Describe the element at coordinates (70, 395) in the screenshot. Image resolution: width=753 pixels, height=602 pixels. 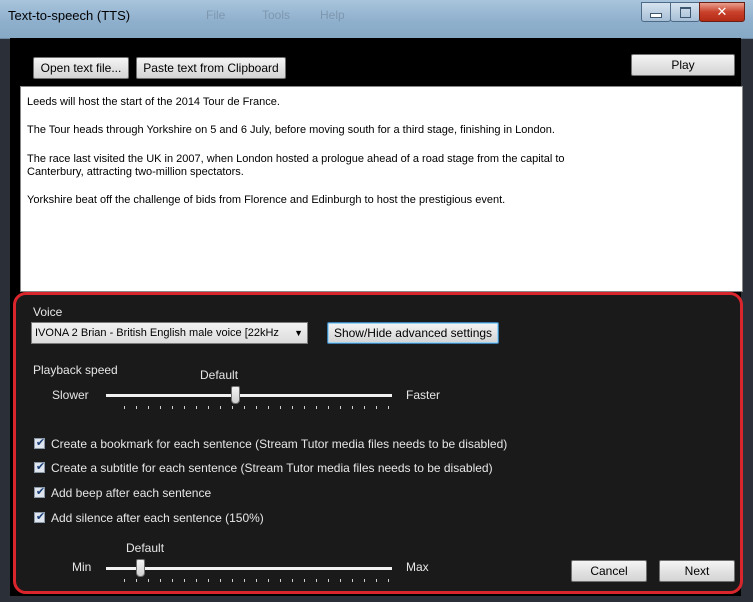
I see `slower-label: Slower` at that location.